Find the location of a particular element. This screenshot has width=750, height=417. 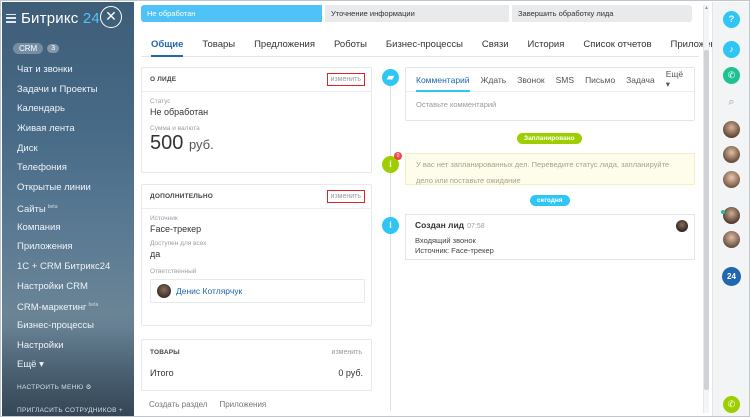

stage-new: Не обработан is located at coordinates (231, 13).